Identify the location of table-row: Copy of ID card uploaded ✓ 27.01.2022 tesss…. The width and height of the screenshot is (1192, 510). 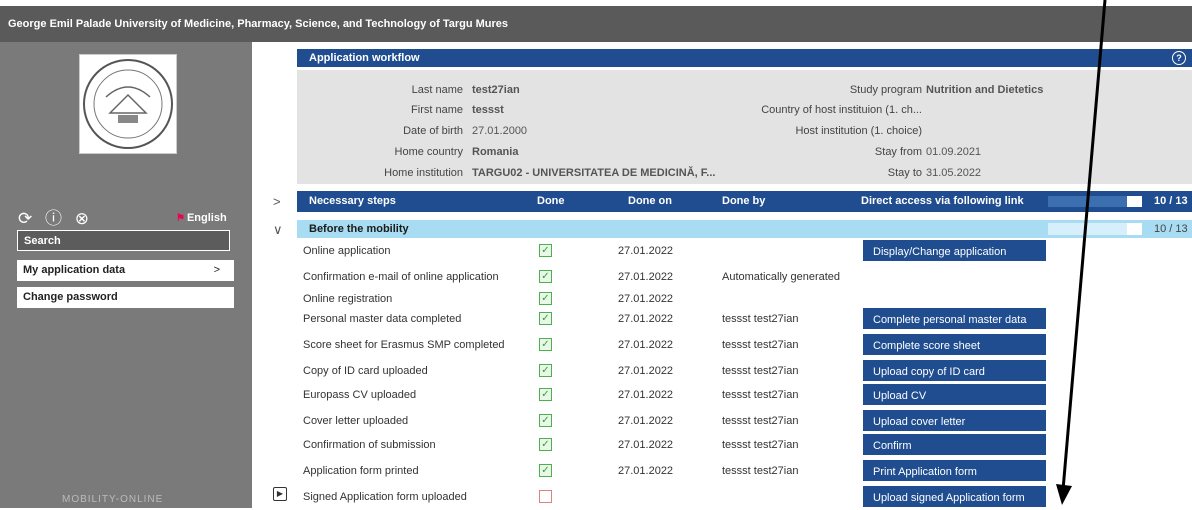
(744, 372).